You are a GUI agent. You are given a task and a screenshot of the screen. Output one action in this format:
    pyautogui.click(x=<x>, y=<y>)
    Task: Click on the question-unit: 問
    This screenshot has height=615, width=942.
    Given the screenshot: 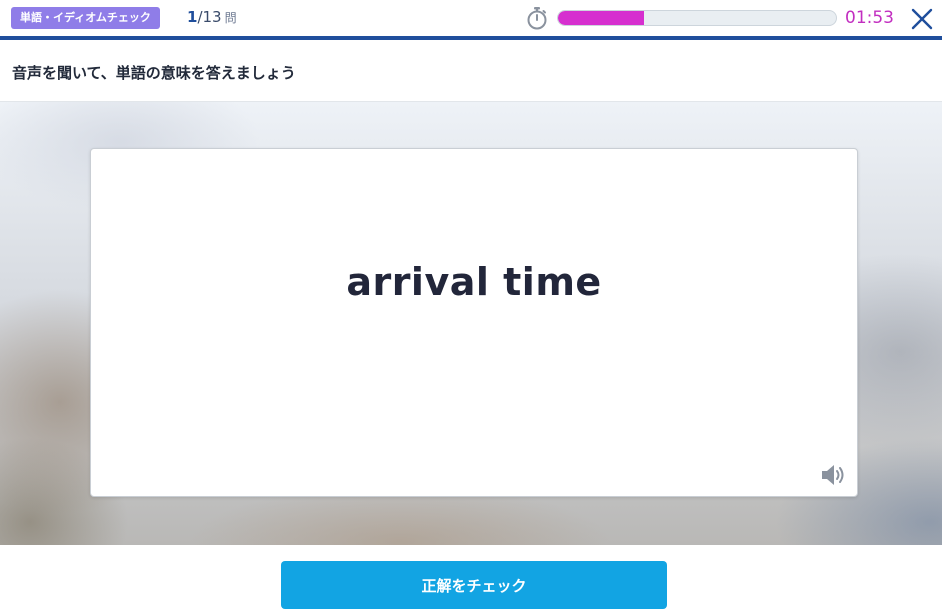 What is the action you would take?
    pyautogui.click(x=230, y=18)
    